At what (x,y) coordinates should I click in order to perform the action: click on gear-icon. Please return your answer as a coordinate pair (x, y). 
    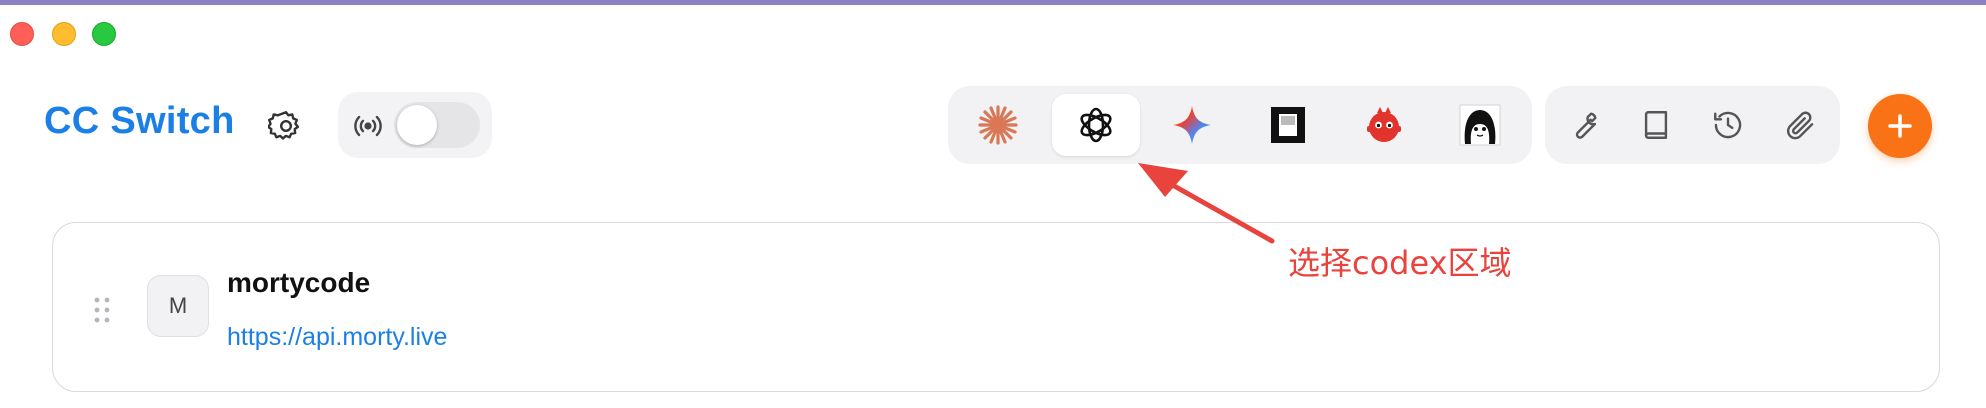
    Looking at the image, I should click on (283, 125).